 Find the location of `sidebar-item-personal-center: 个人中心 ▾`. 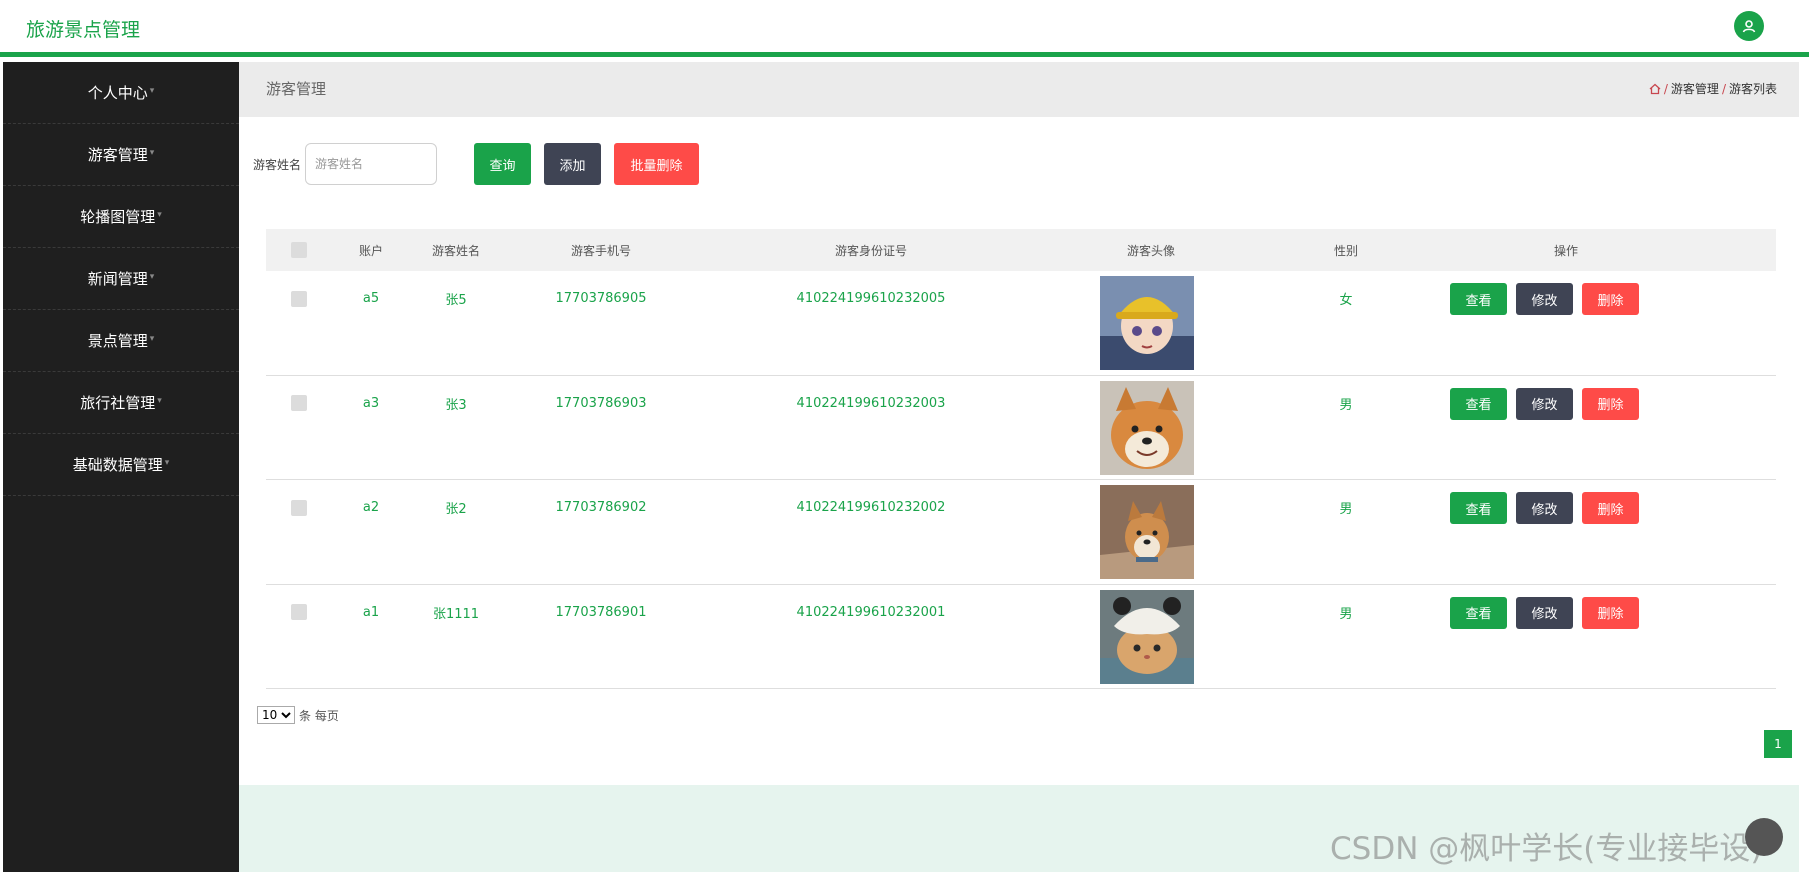

sidebar-item-personal-center: 个人中心 ▾ is located at coordinates (121, 93).